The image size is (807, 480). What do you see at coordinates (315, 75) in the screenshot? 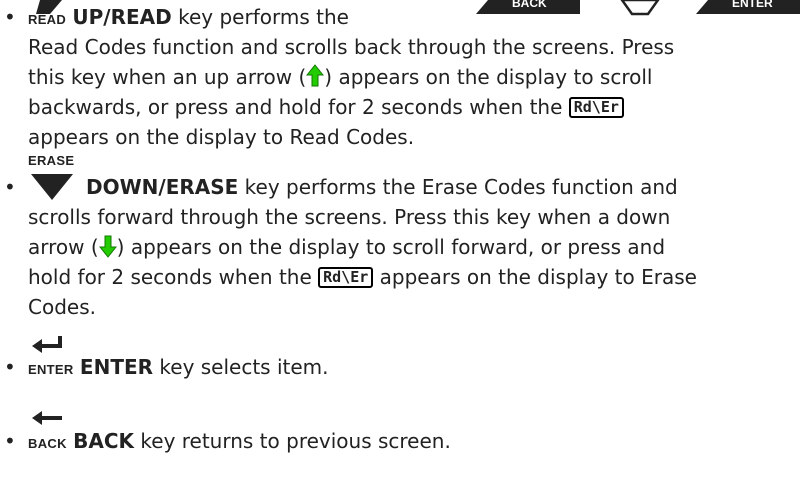
I see `up-arrow-icon` at bounding box center [315, 75].